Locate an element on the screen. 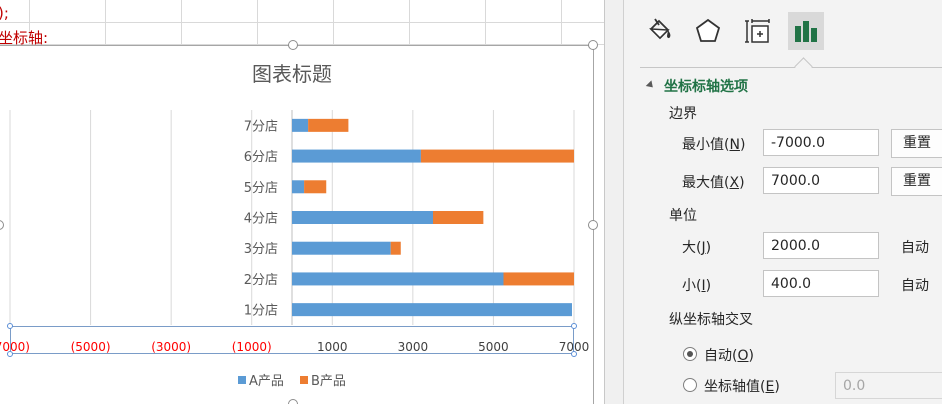 This screenshot has width=942, height=404. legend-label-b: B产品 is located at coordinates (328, 381).